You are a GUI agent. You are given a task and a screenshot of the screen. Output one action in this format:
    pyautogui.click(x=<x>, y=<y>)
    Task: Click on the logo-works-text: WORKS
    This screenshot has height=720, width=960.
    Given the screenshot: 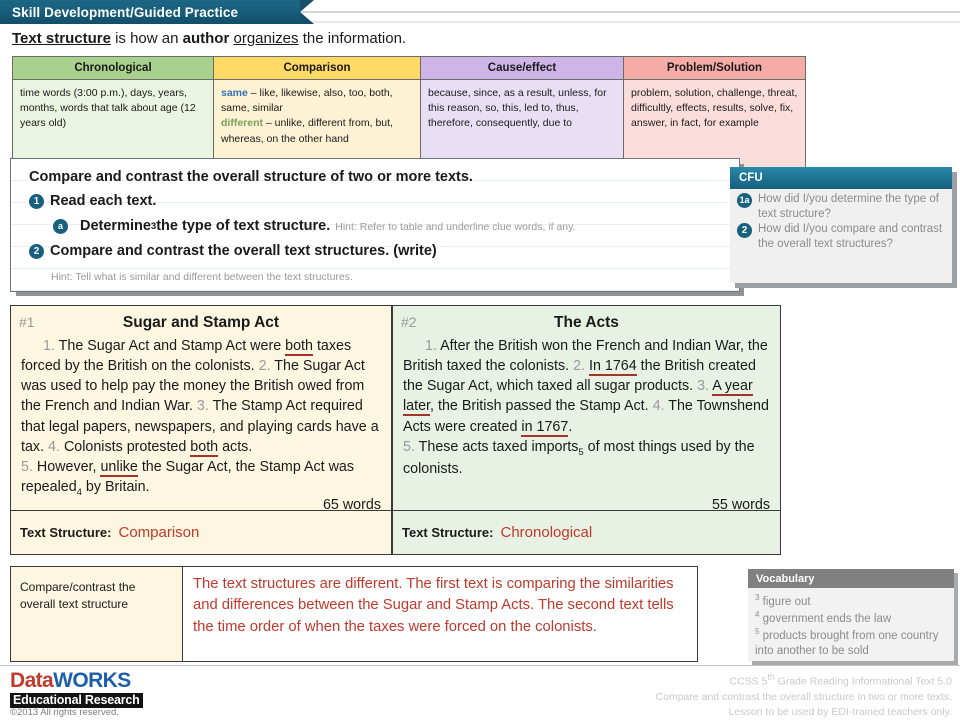 What is the action you would take?
    pyautogui.click(x=92, y=680)
    